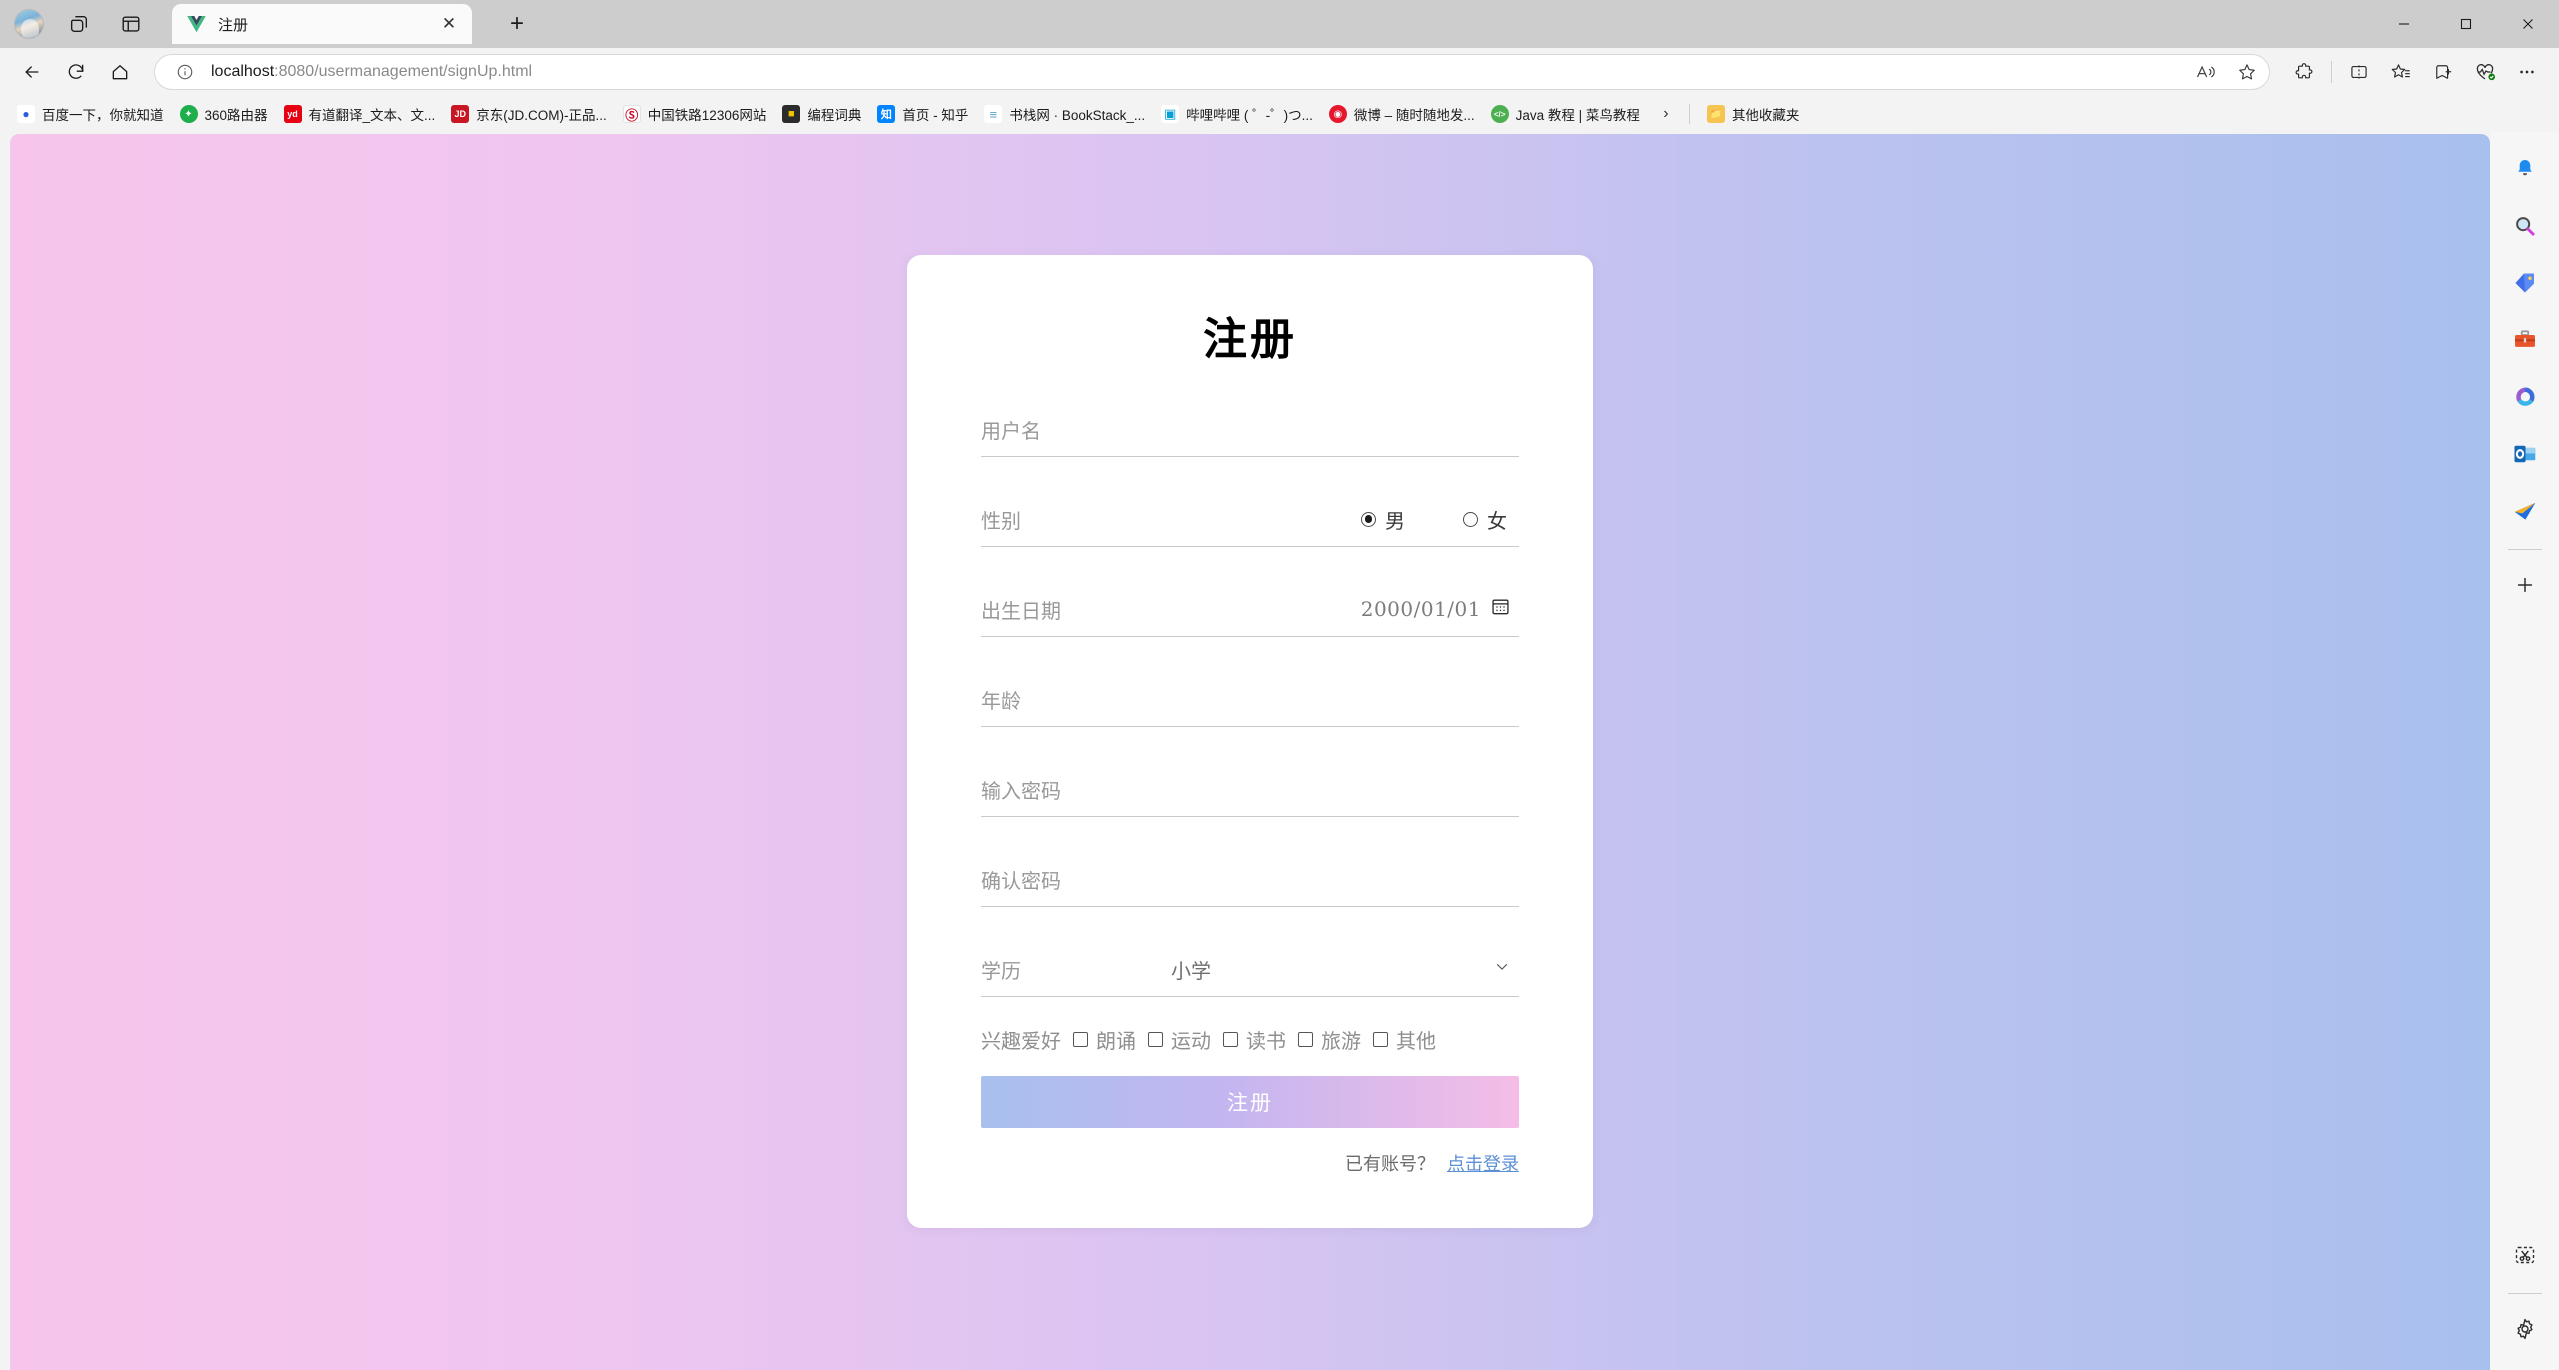  What do you see at coordinates (2331, 72) in the screenshot?
I see `toolbar-divider` at bounding box center [2331, 72].